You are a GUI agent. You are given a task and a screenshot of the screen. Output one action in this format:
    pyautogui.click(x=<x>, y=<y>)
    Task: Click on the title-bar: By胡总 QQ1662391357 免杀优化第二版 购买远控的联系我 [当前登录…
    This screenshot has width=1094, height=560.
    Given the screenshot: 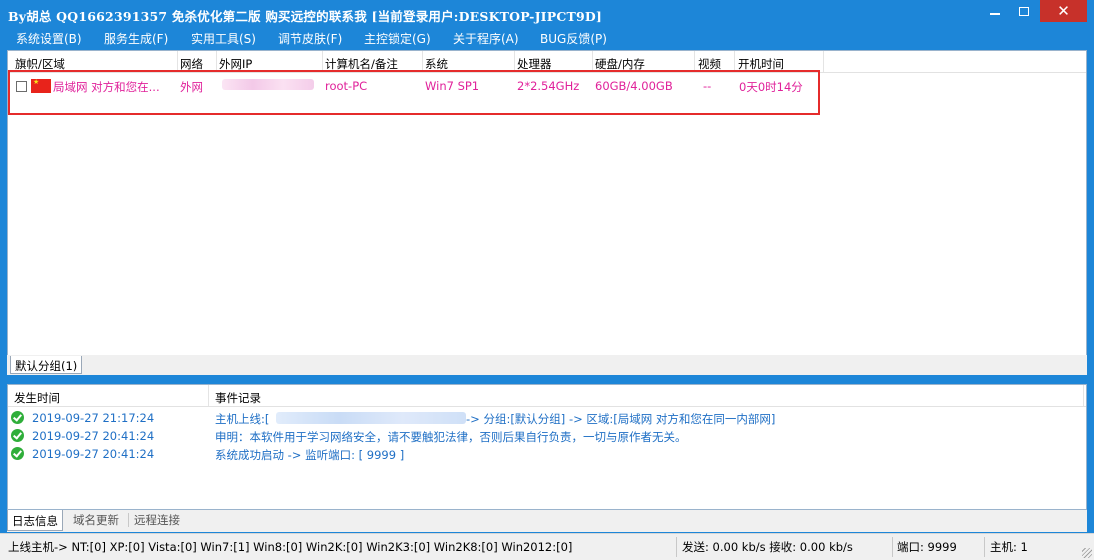 What is the action you would take?
    pyautogui.click(x=547, y=14)
    